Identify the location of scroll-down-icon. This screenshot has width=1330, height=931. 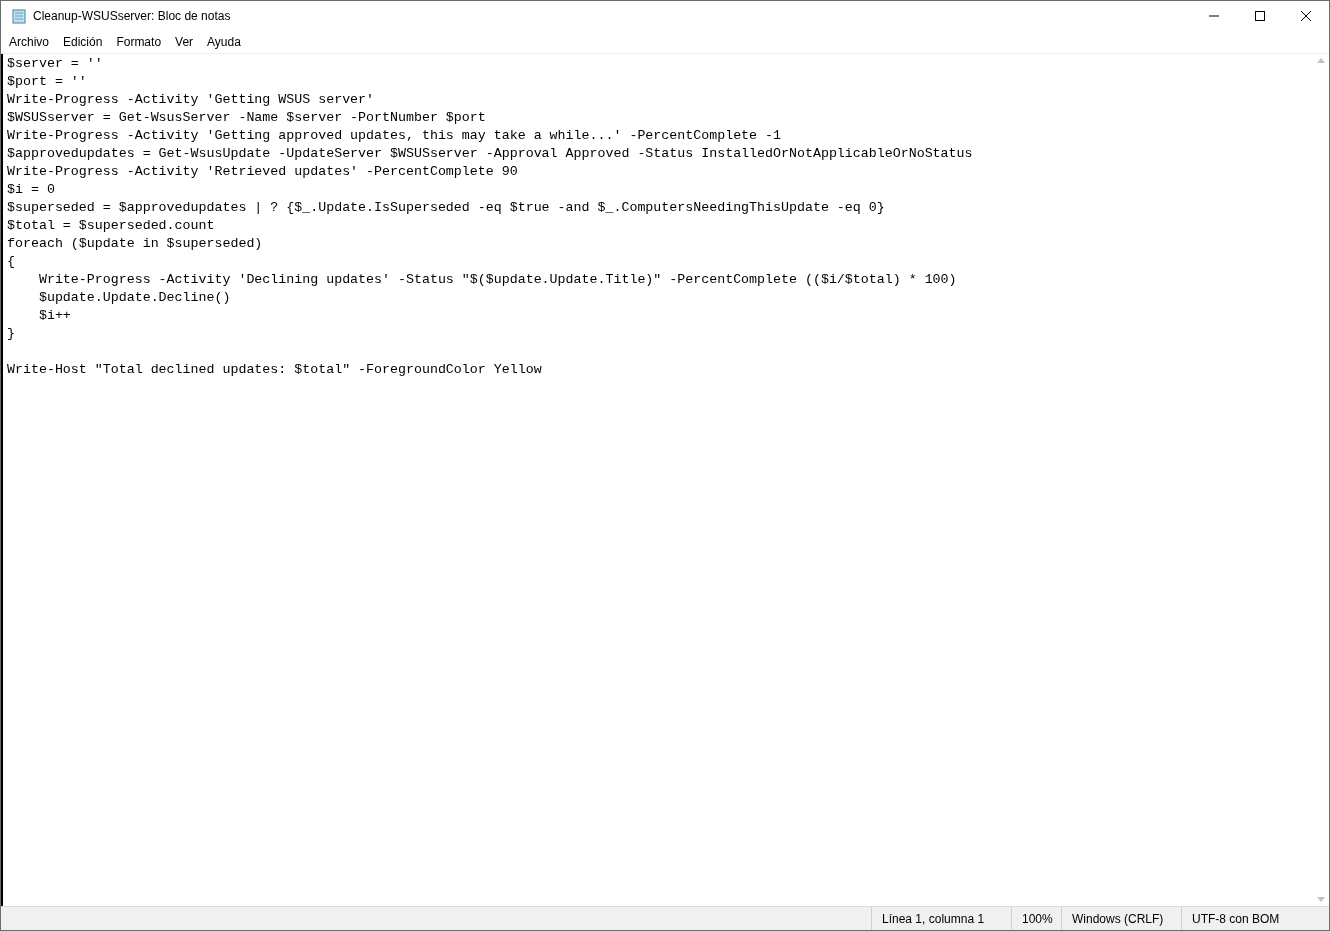
(1320, 899).